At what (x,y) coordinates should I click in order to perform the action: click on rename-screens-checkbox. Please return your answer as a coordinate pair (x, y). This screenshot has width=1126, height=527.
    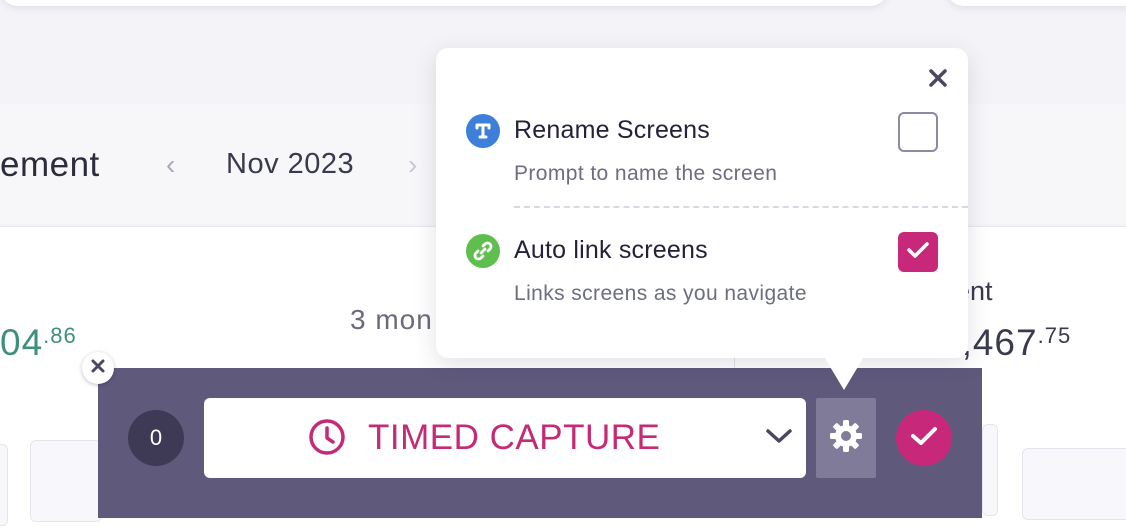
    Looking at the image, I should click on (918, 132).